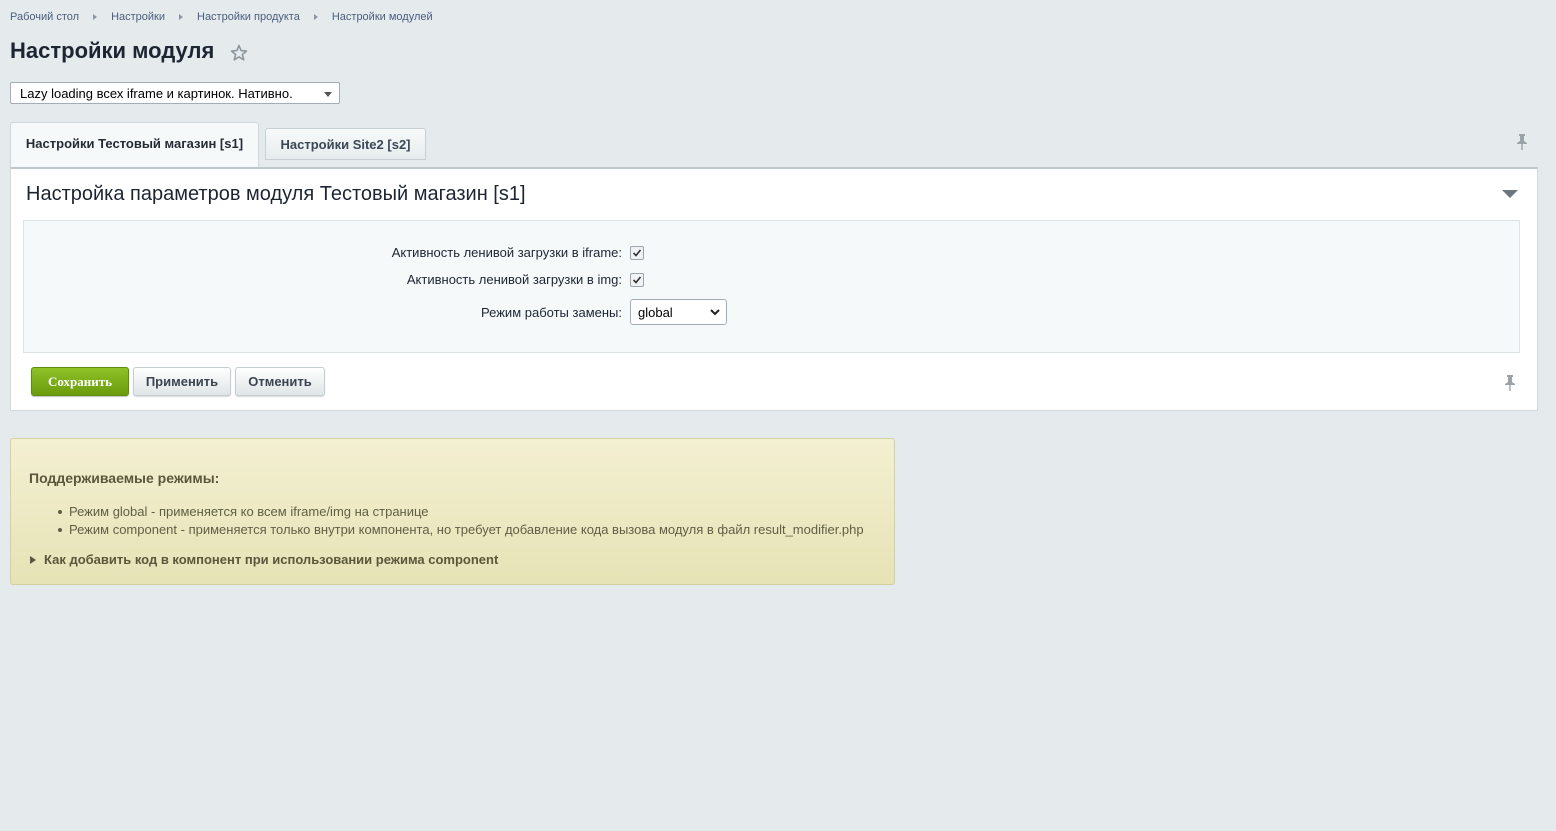  What do you see at coordinates (280, 381) in the screenshot?
I see `cancel-button: Отменить` at bounding box center [280, 381].